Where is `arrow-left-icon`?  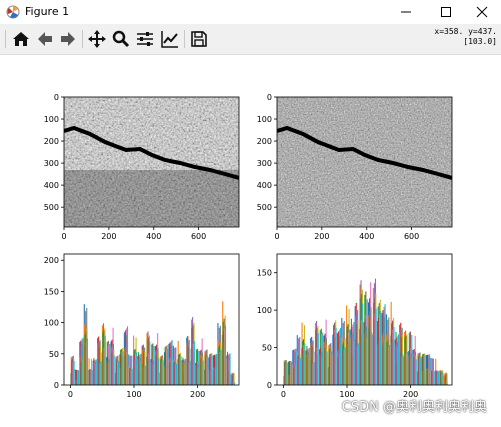
arrow-left-icon is located at coordinates (45, 39).